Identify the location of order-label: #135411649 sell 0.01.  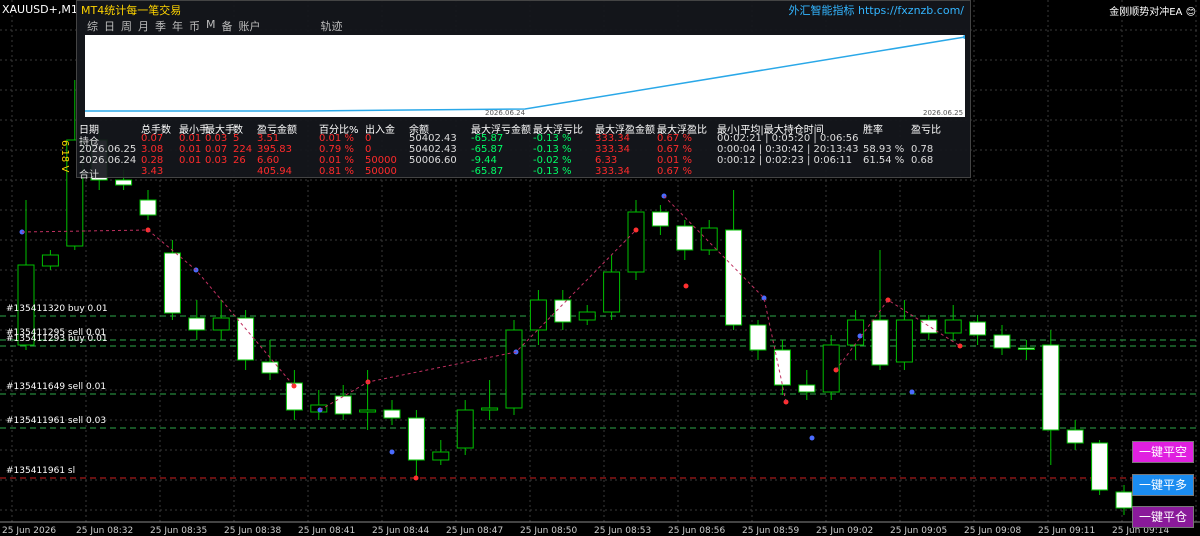
(56, 387).